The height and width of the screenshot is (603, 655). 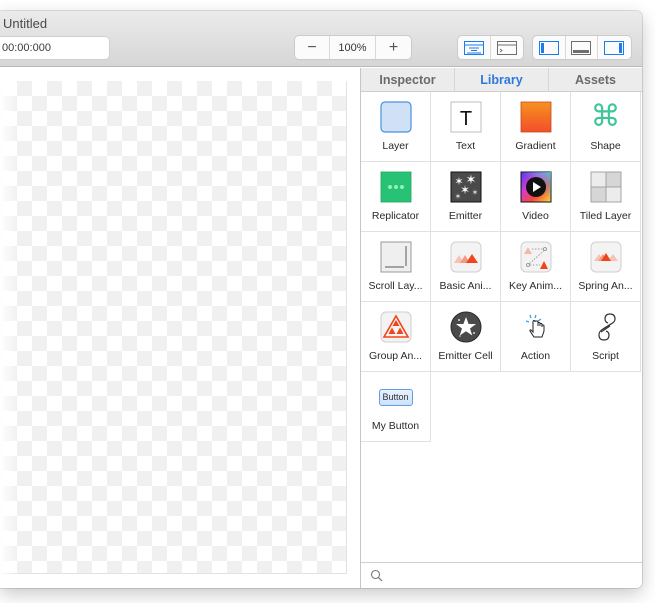 I want to click on zoom-control: − 100% +, so click(x=353, y=47).